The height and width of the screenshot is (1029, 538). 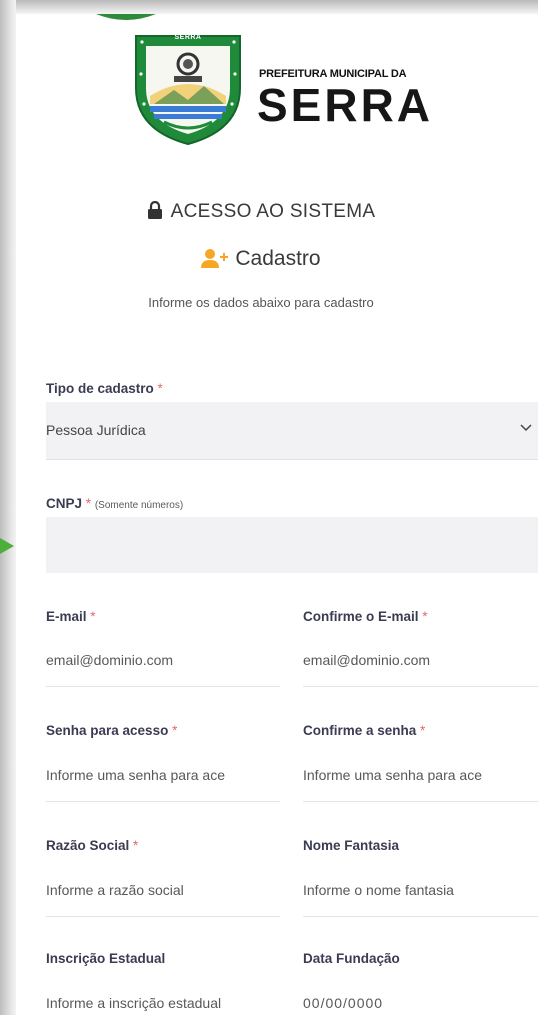 I want to click on password-label-text: Senha para acesso, so click(x=107, y=730).